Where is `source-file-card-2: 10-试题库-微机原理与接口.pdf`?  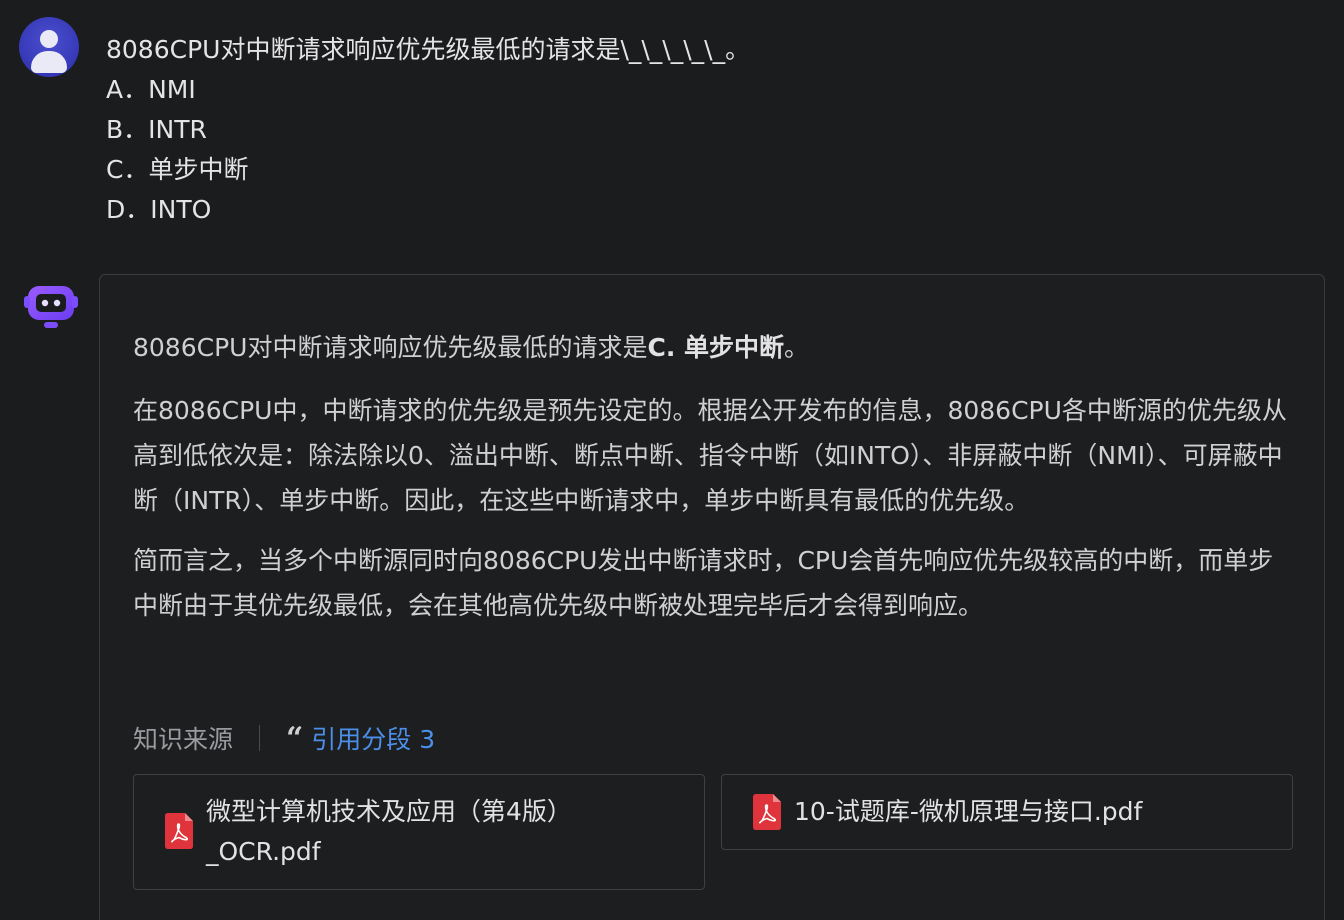
source-file-card-2: 10-试题库-微机原理与接口.pdf is located at coordinates (1007, 812).